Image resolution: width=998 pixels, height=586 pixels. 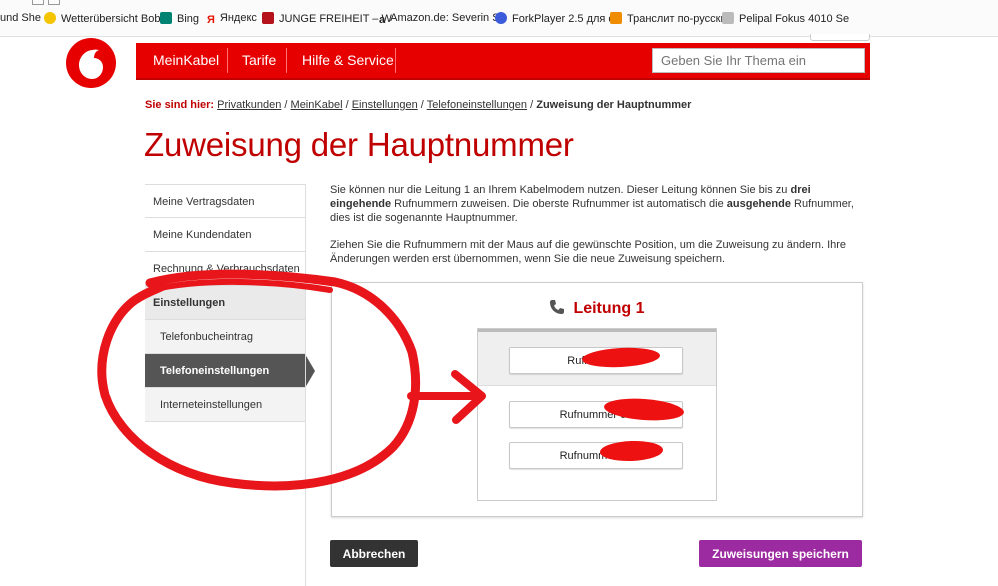 What do you see at coordinates (225, 201) in the screenshot?
I see `sidebar-item-vertragsdaten: Meine Vertragsdaten` at bounding box center [225, 201].